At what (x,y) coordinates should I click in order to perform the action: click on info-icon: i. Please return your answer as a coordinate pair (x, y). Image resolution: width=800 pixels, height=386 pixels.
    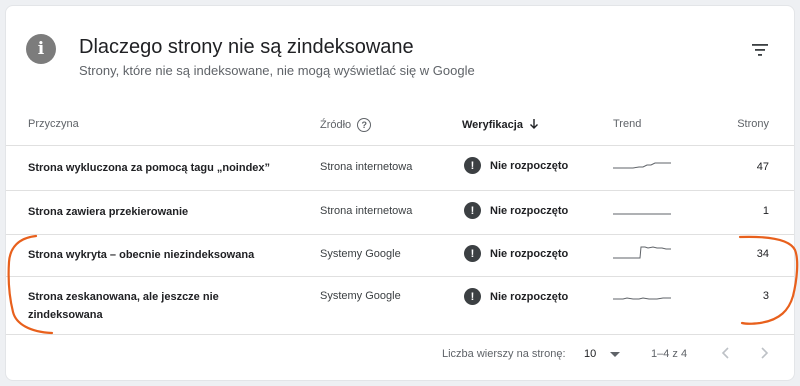
    Looking at the image, I should click on (41, 49).